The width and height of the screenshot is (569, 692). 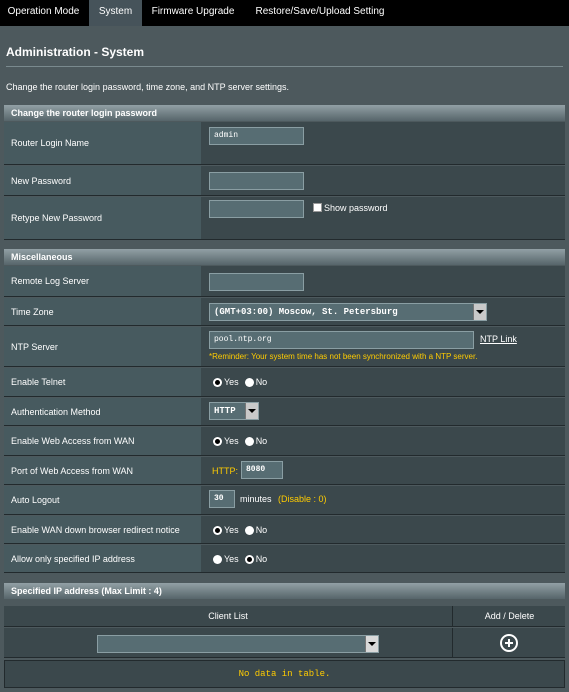 What do you see at coordinates (102, 529) in the screenshot?
I see `redirect-notice-label: Enable WAN down browser redirect notice` at bounding box center [102, 529].